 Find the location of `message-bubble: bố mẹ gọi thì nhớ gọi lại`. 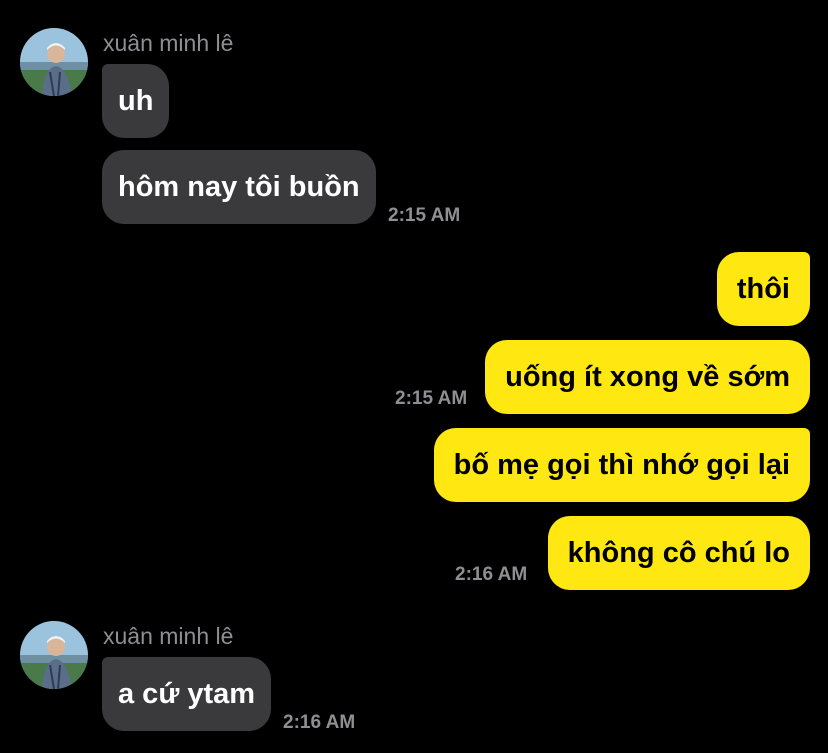

message-bubble: bố mẹ gọi thì nhớ gọi lại is located at coordinates (621, 465).